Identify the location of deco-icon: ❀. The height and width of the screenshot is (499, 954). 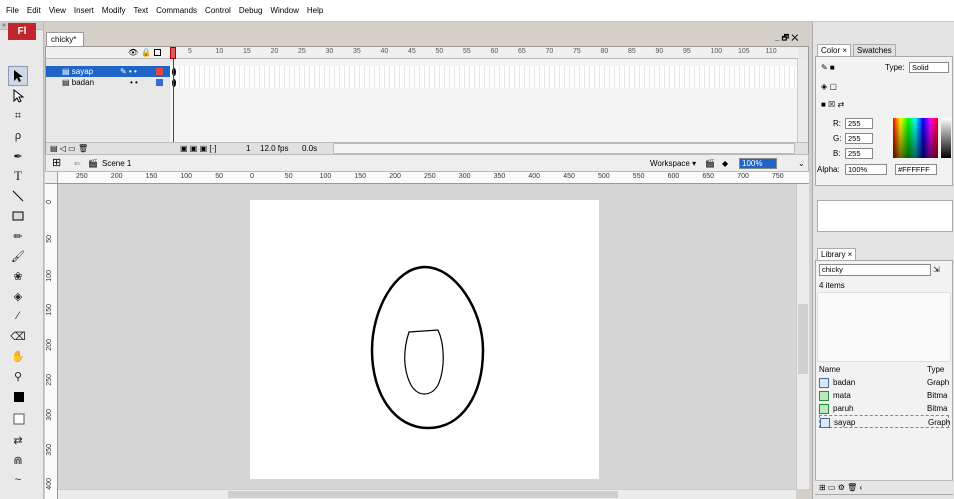
(18, 276).